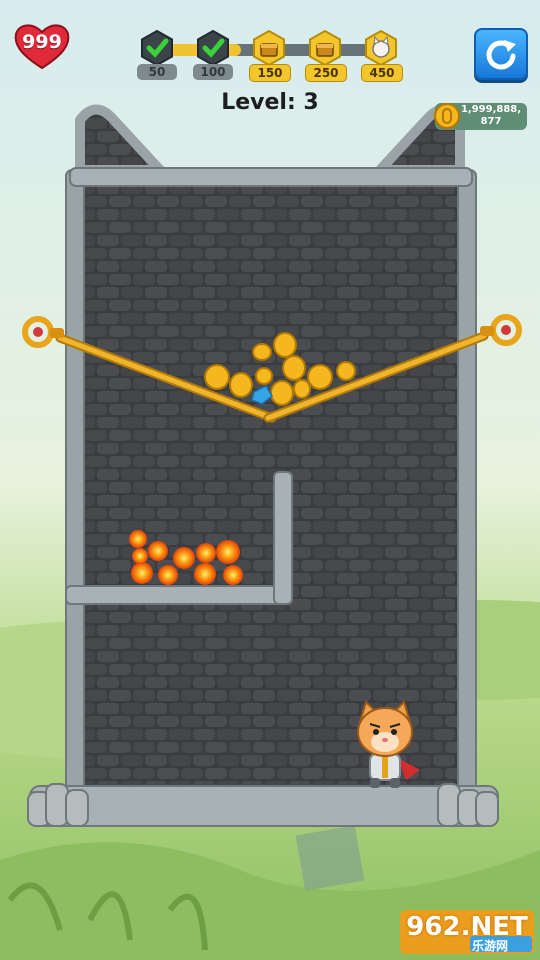 Image resolution: width=540 pixels, height=960 pixels. What do you see at coordinates (381, 48) in the screenshot?
I see `cat-icon` at bounding box center [381, 48].